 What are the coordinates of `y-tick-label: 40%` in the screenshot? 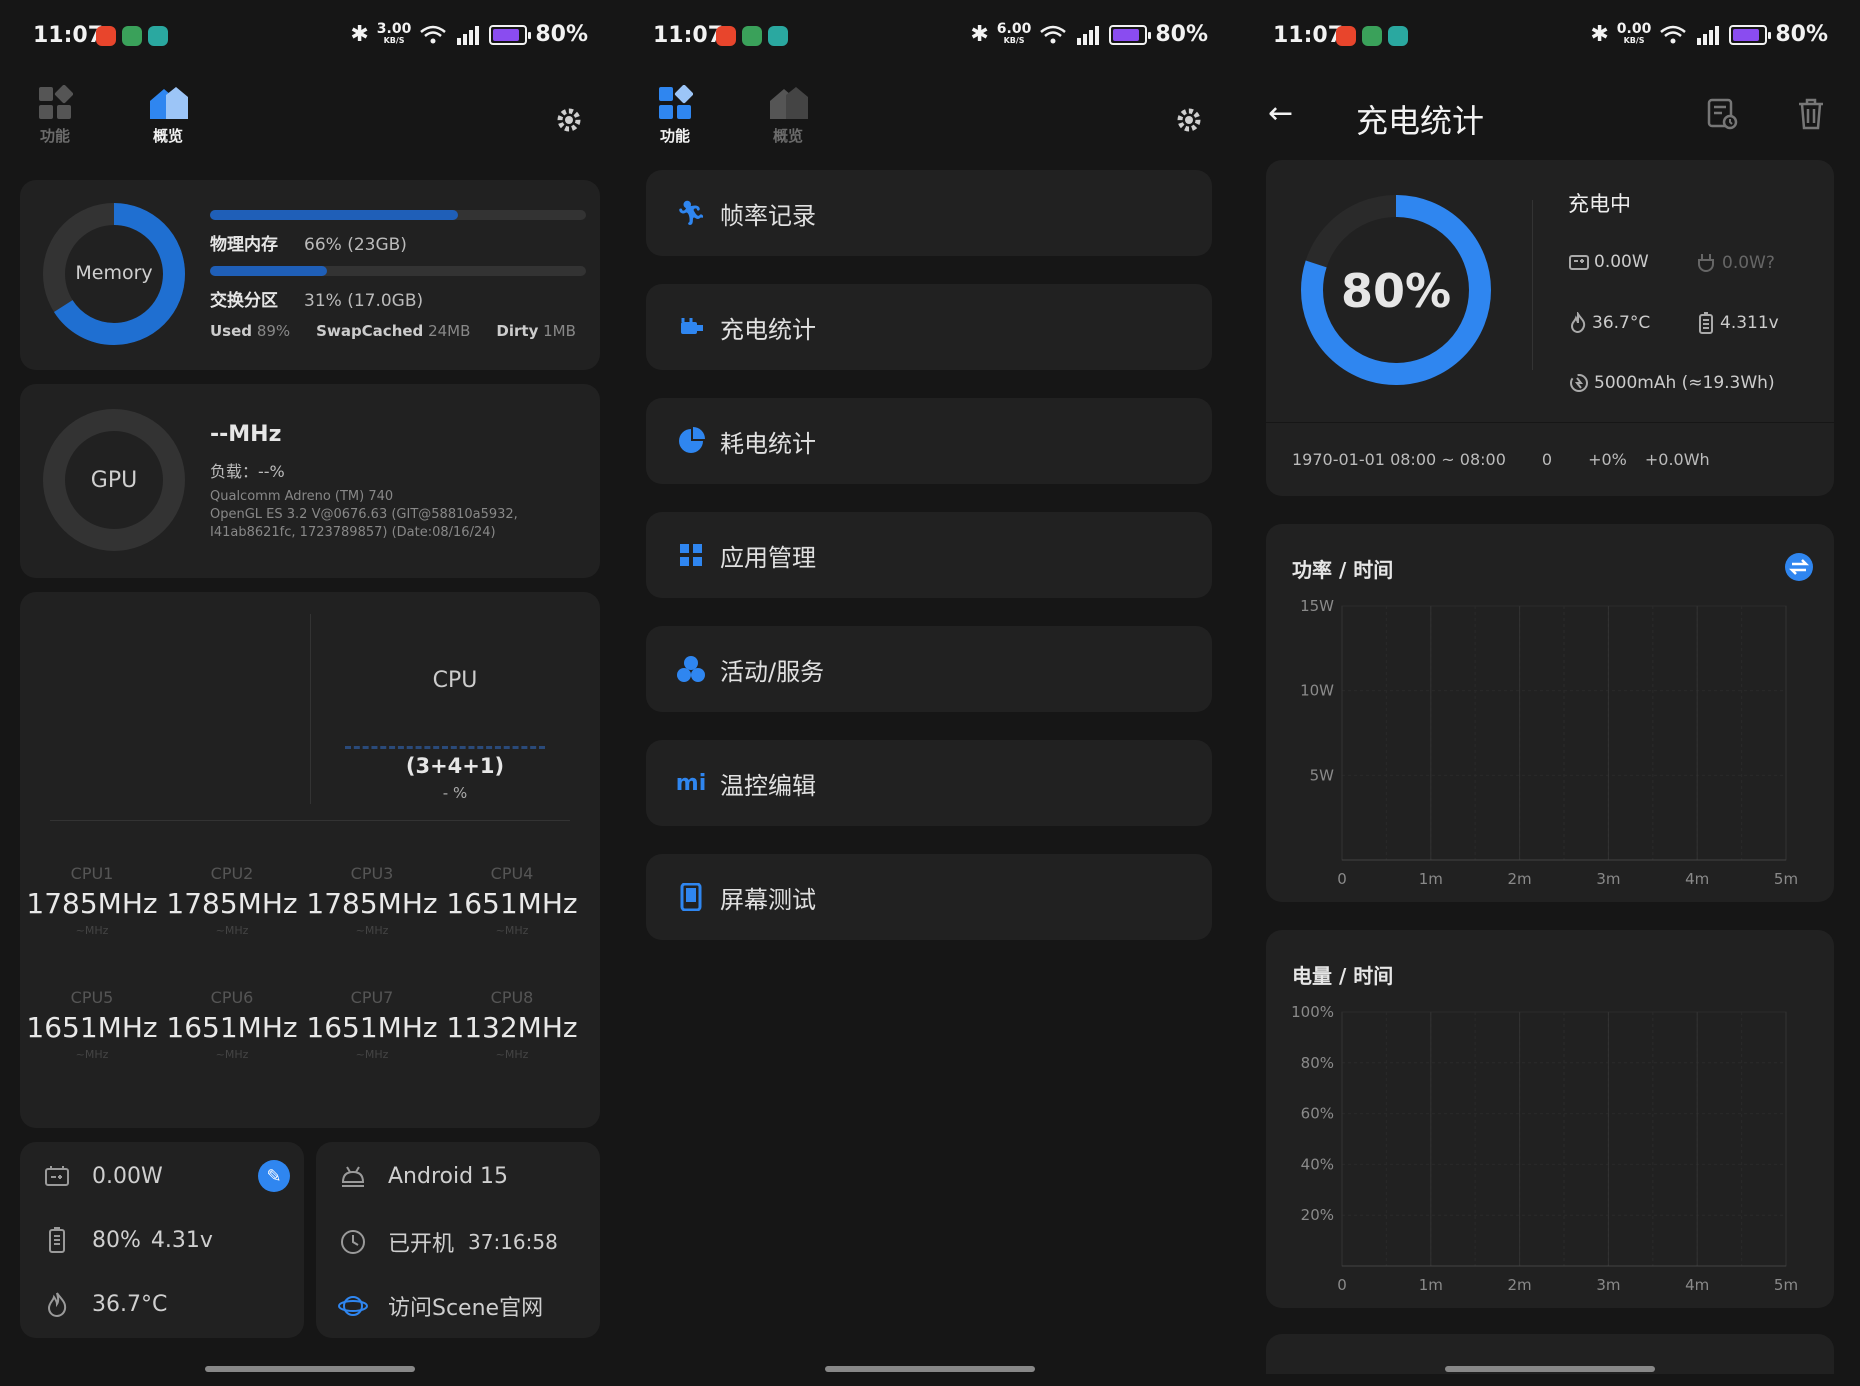 It's located at (1317, 1164).